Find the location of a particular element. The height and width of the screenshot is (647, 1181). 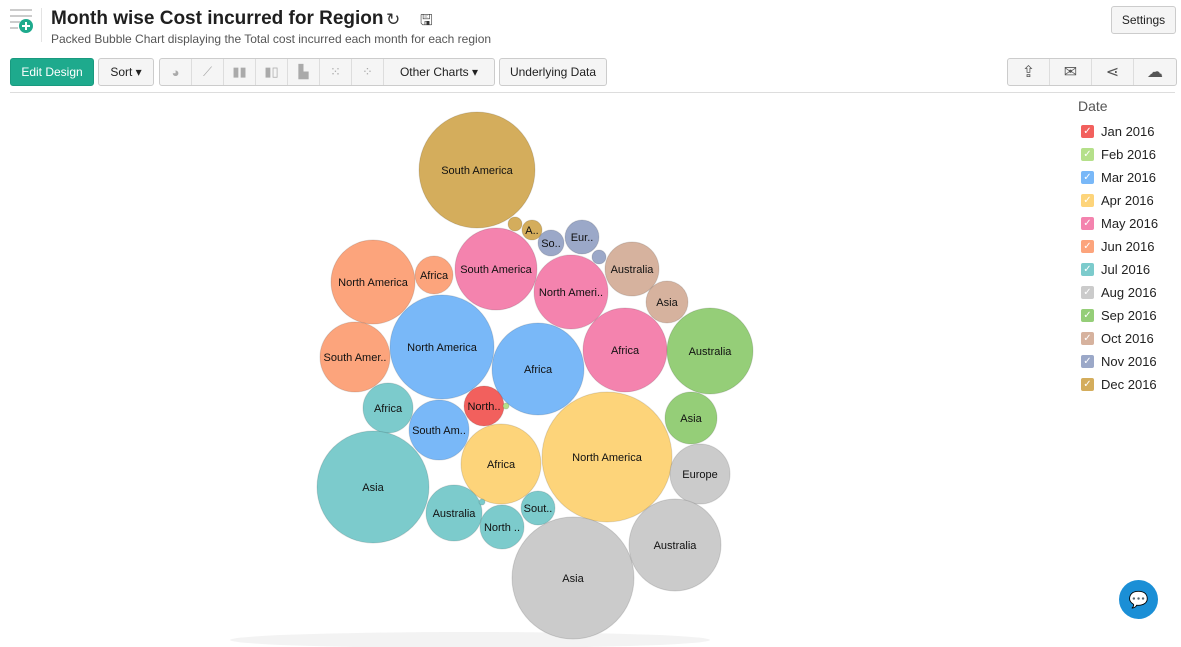

toolbar-divider is located at coordinates (592, 92).